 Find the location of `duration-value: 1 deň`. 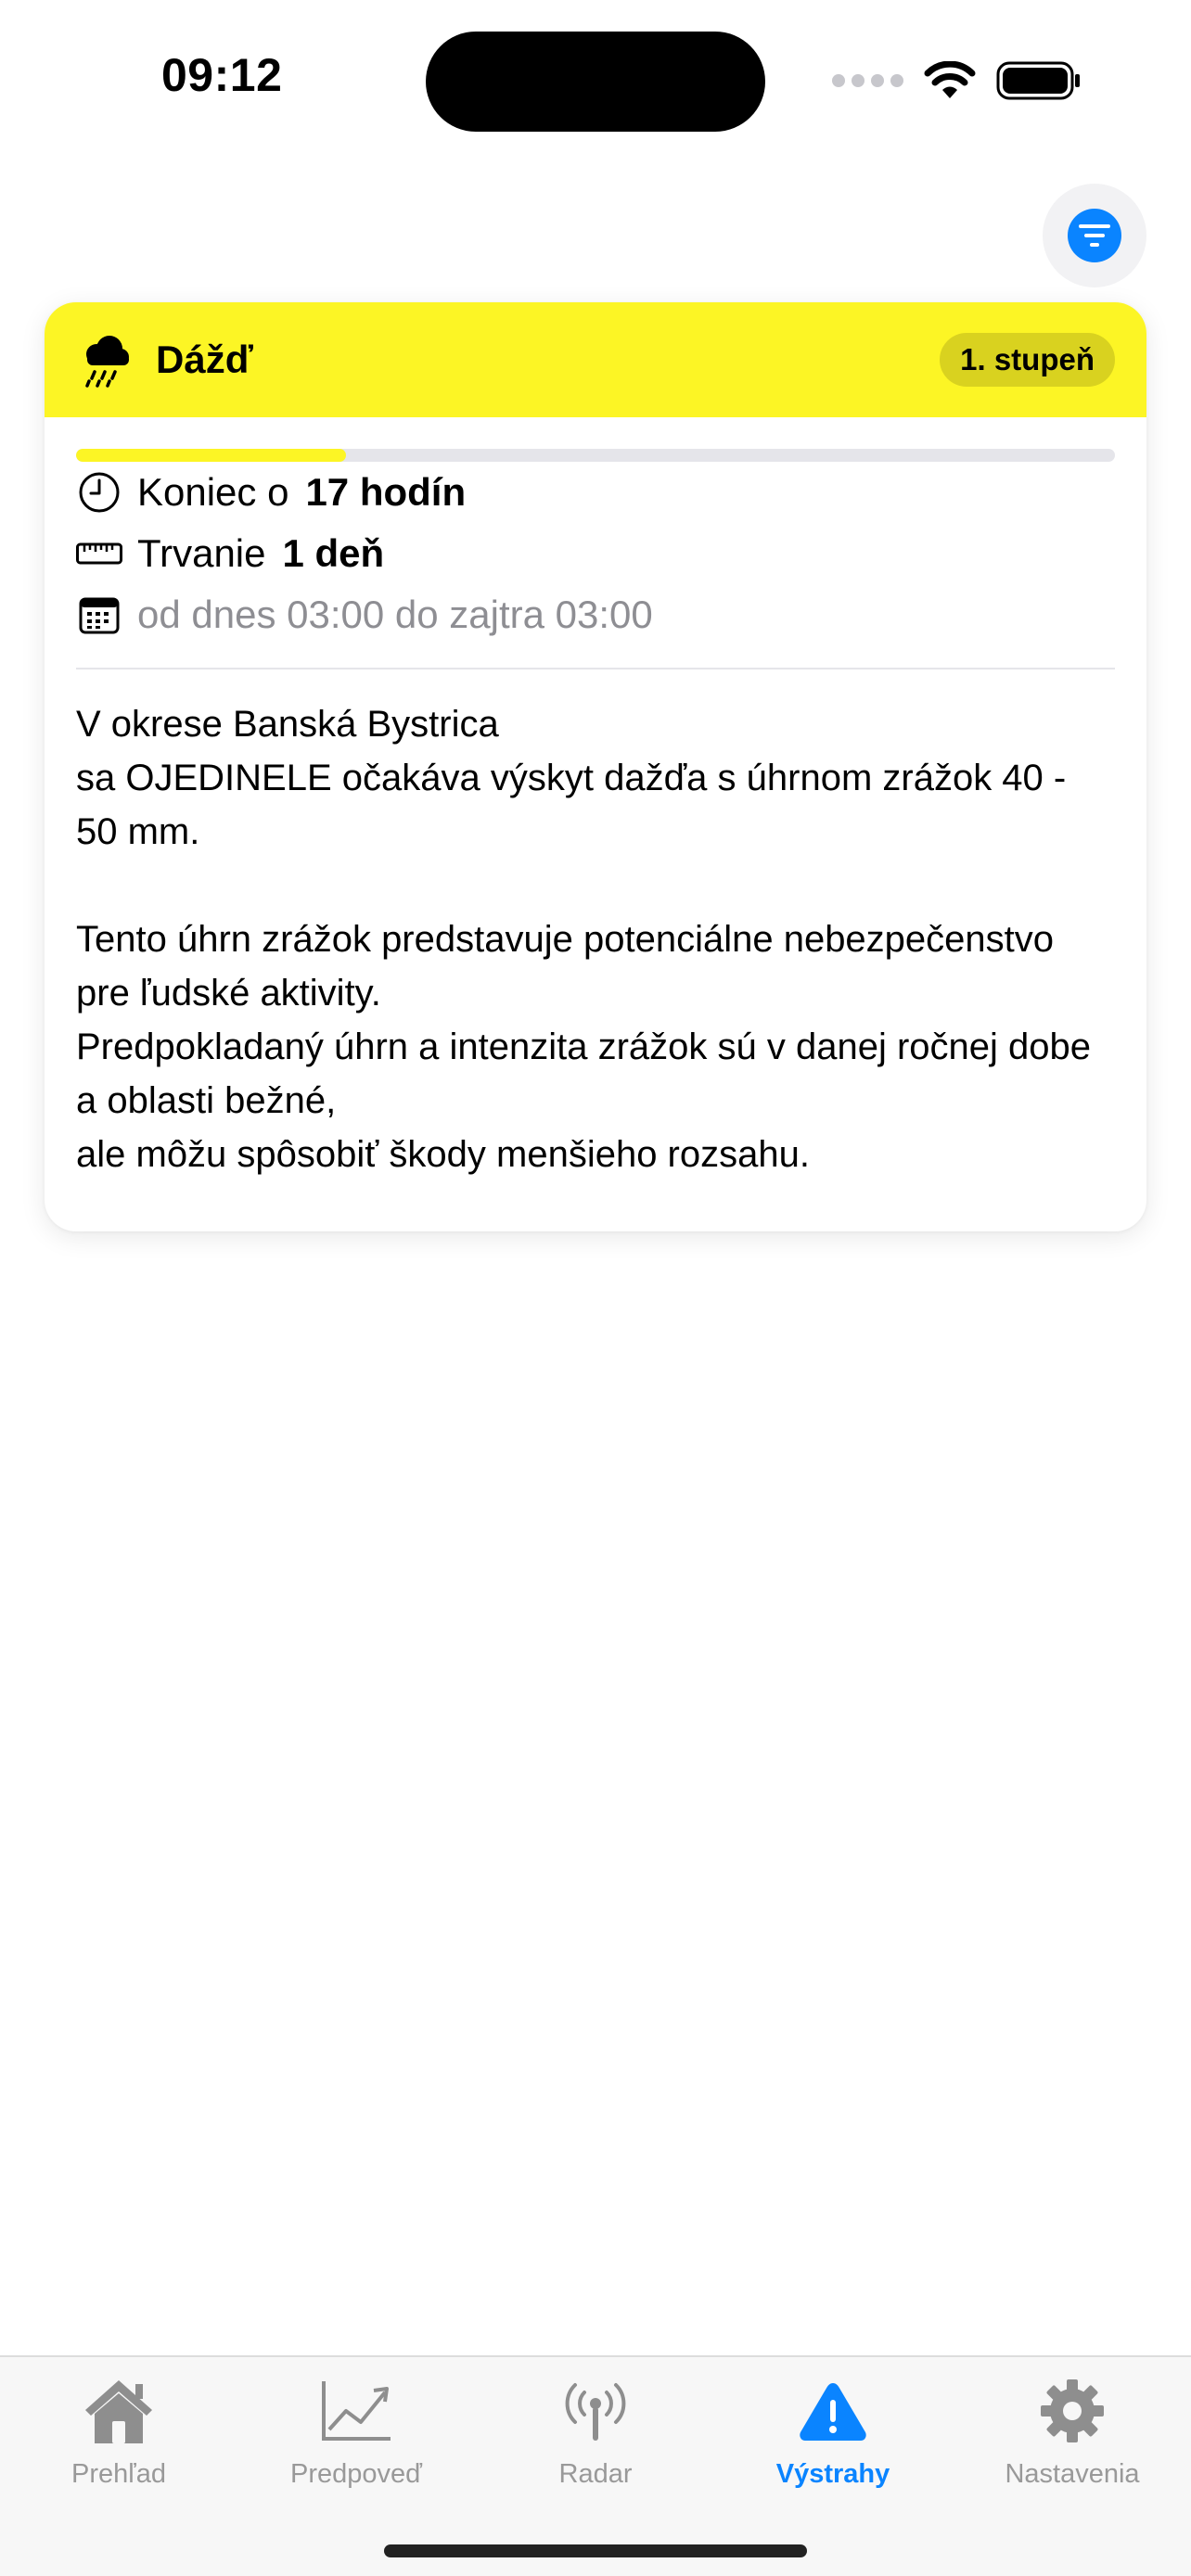

duration-value: 1 deň is located at coordinates (334, 553).